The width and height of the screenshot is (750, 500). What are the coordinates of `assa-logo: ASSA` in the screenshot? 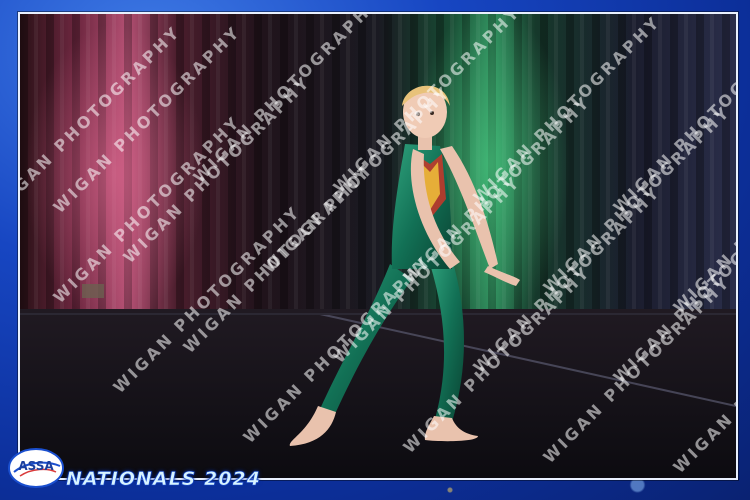 It's located at (36, 468).